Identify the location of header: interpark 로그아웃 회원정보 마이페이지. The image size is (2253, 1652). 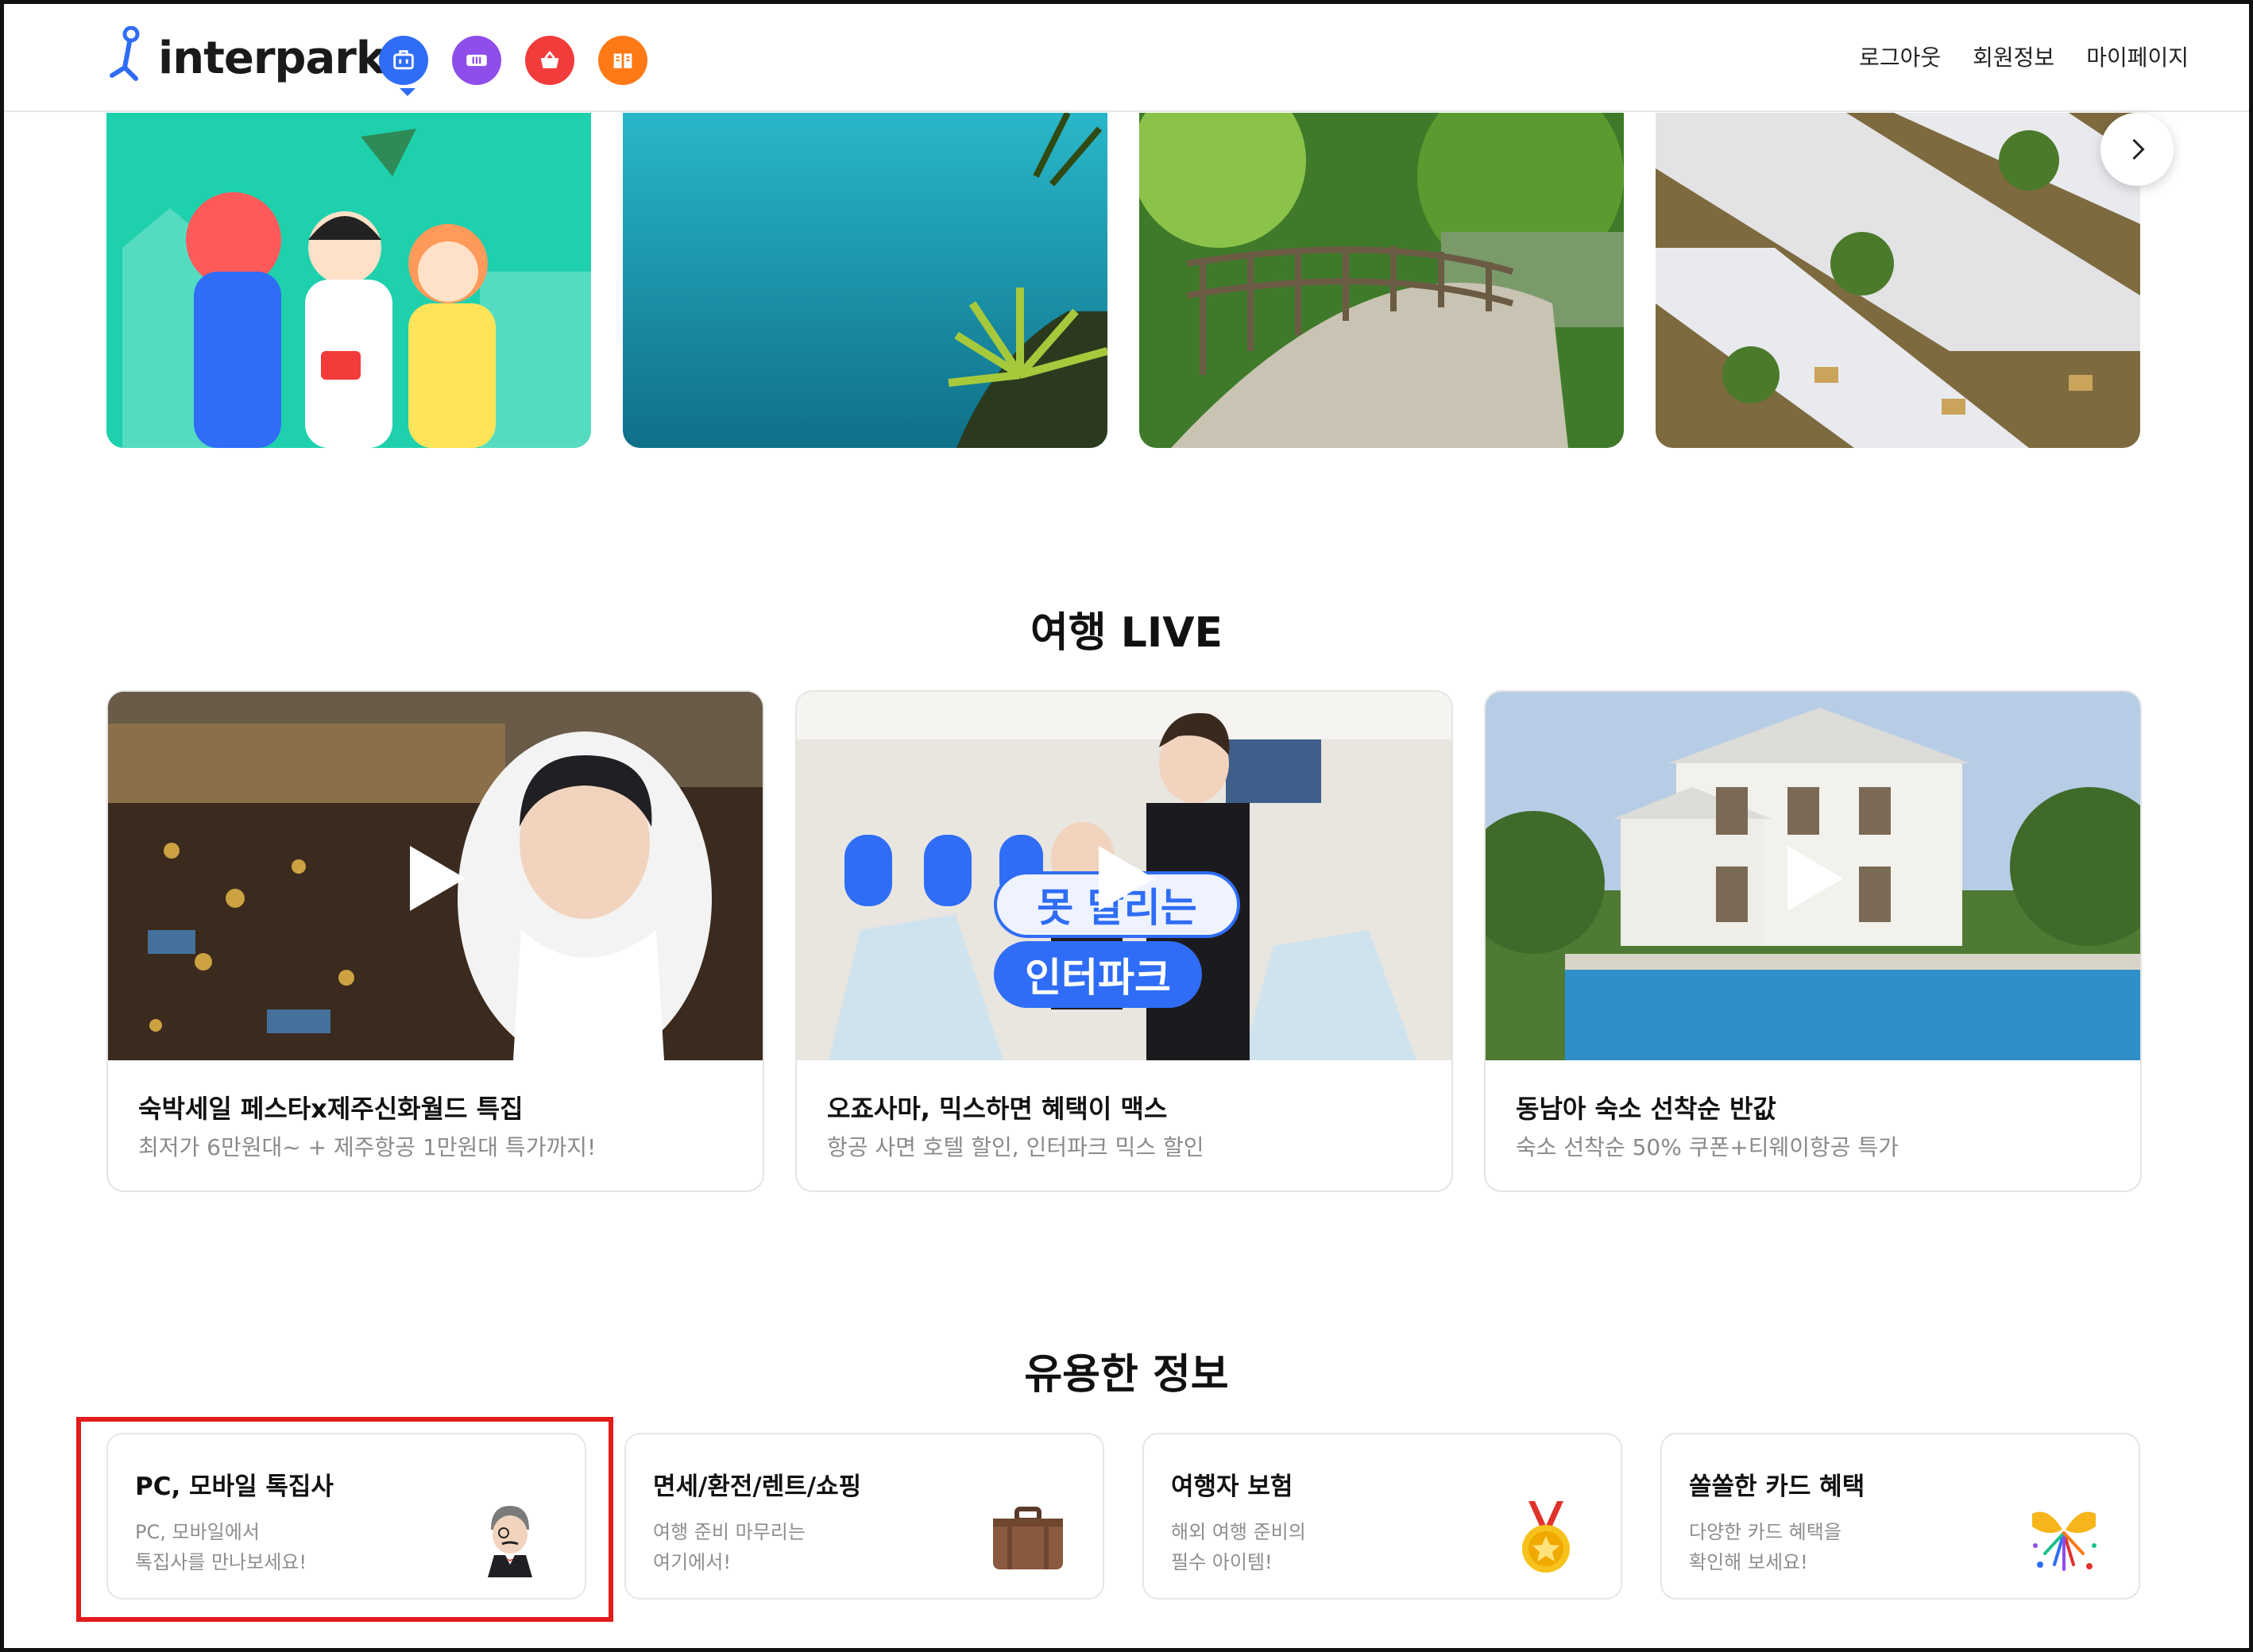
(1126, 58).